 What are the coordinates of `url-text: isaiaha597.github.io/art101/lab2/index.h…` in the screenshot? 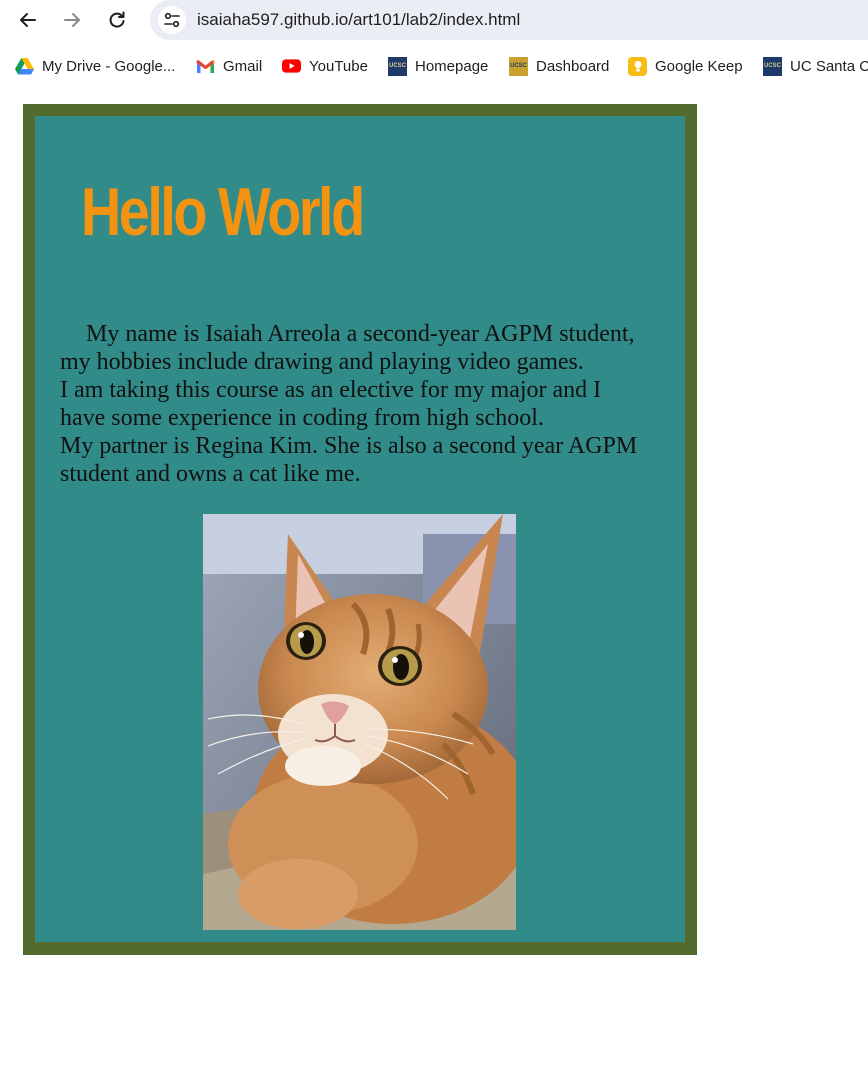 It's located at (358, 20).